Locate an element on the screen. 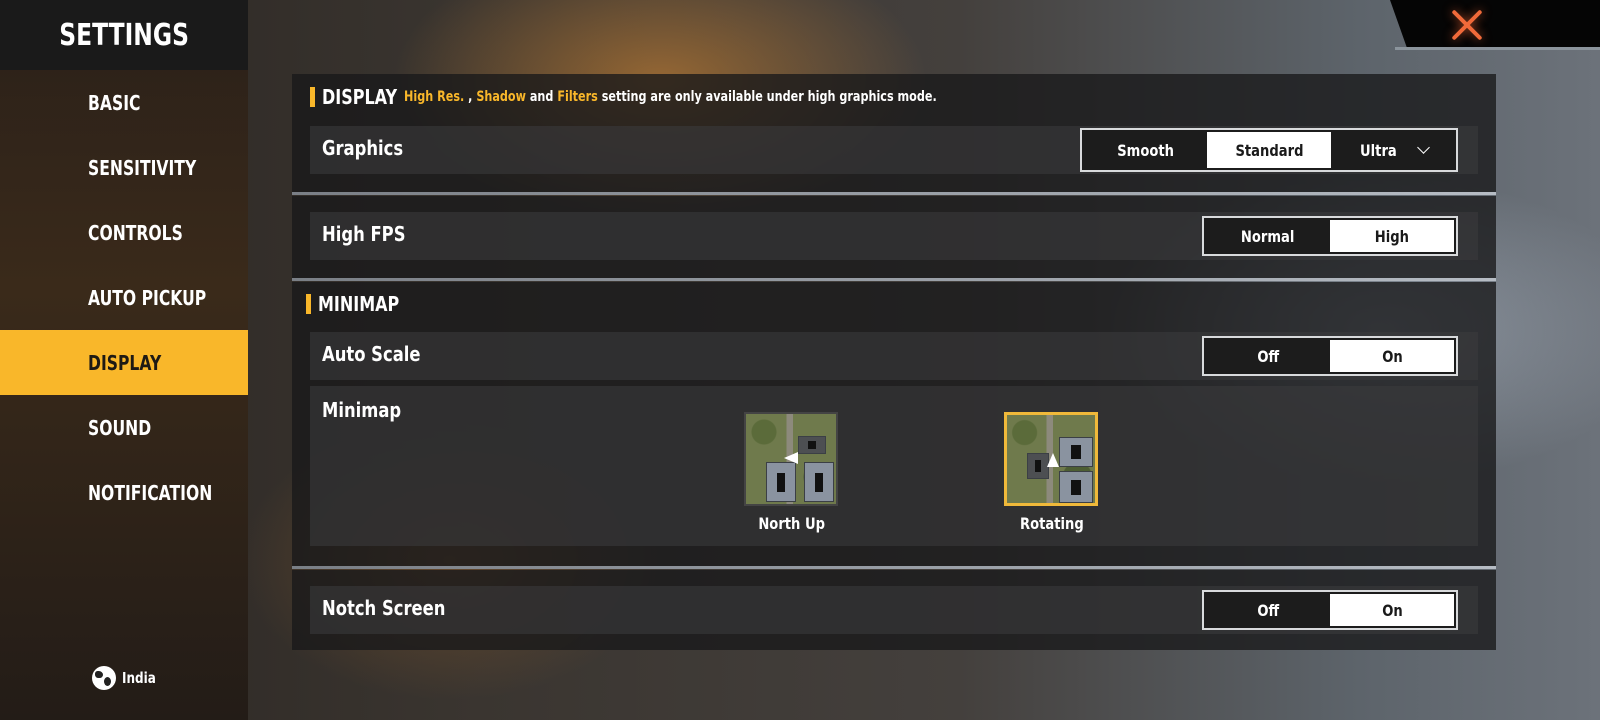 The image size is (1600, 720). graphics-option-standard: Standard is located at coordinates (1269, 150).